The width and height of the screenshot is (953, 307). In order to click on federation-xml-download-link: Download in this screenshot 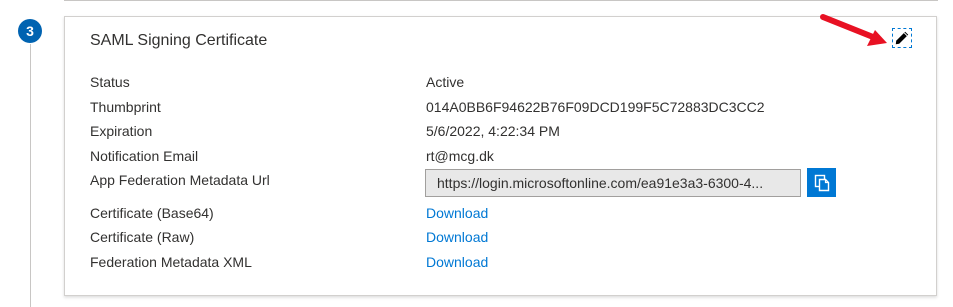, I will do `click(457, 262)`.